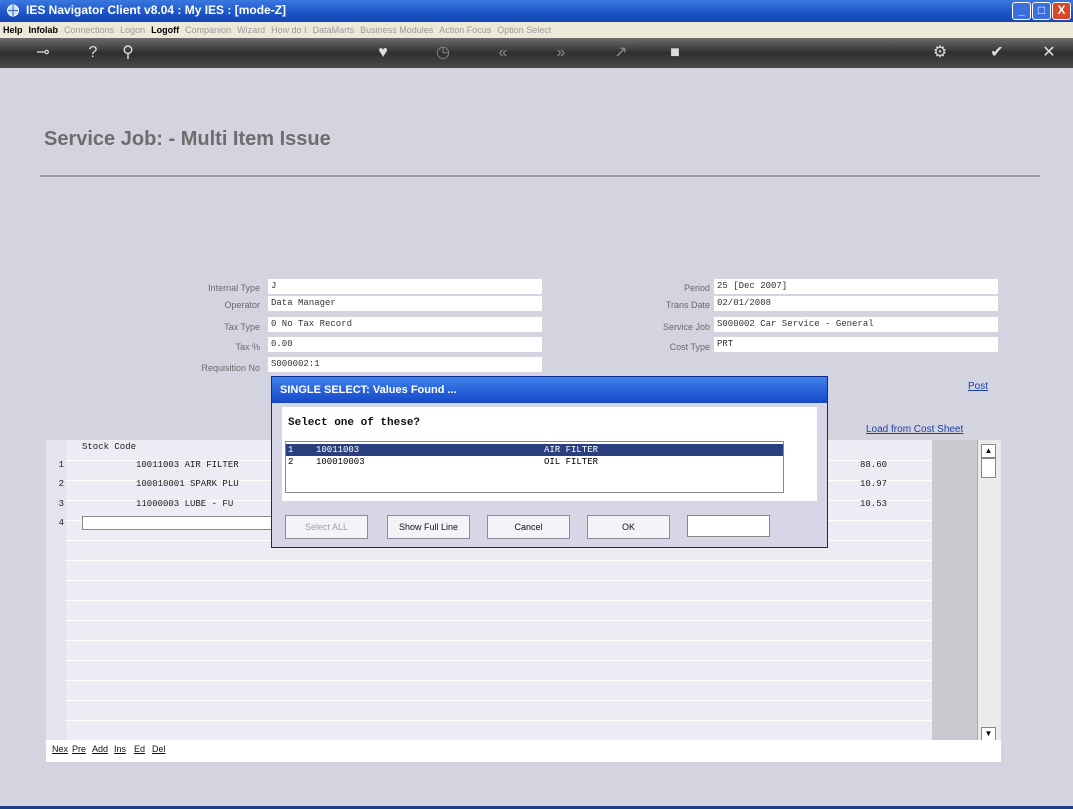 This screenshot has width=1073, height=809. I want to click on toolbar: ⊸ ? ⚲ ♥ ◷ « » ↗ ■ ⚙ ✔ ✕, so click(536, 53).